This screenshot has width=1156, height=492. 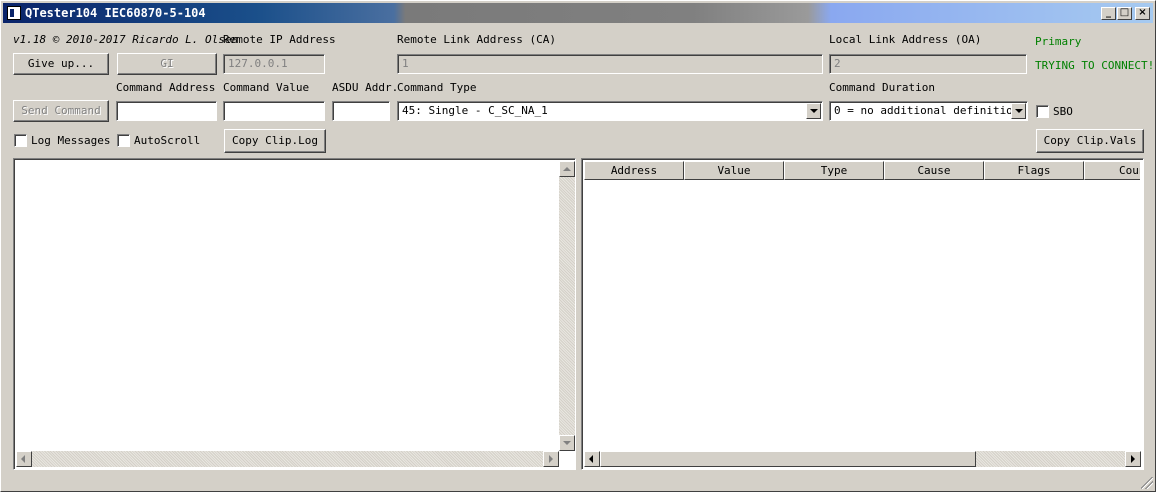 What do you see at coordinates (115, 13) in the screenshot?
I see `window-title: QTester104 IEC60870-5-104` at bounding box center [115, 13].